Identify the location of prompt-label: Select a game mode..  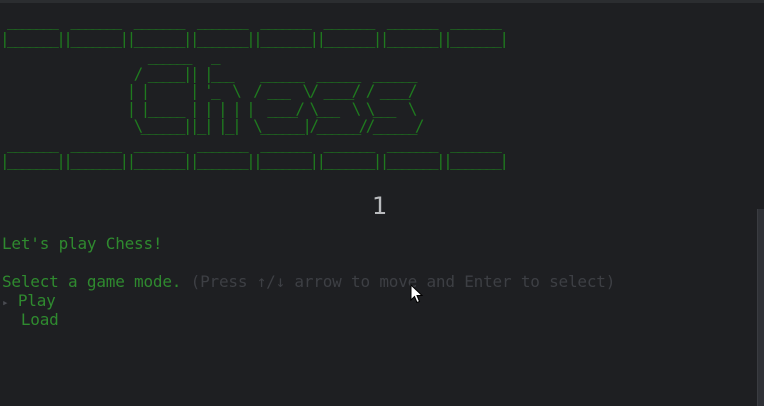
(92, 281).